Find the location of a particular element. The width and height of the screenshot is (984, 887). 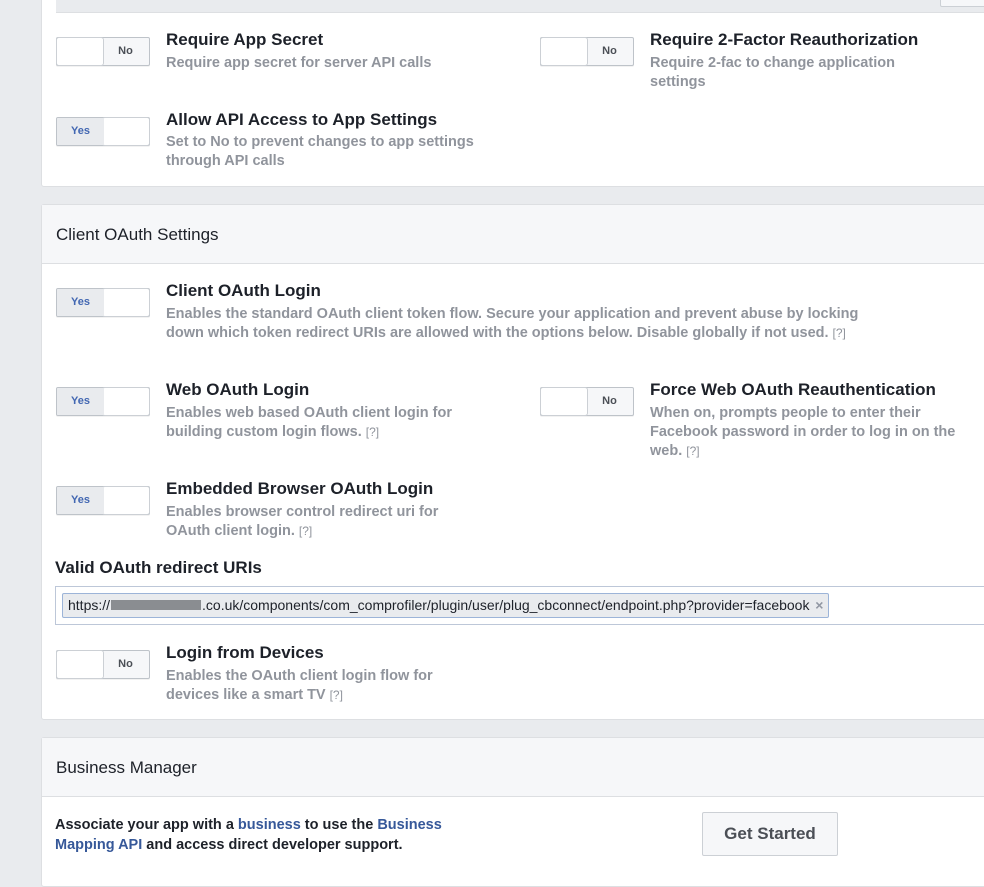

remove-uri-icon: × is located at coordinates (819, 605).